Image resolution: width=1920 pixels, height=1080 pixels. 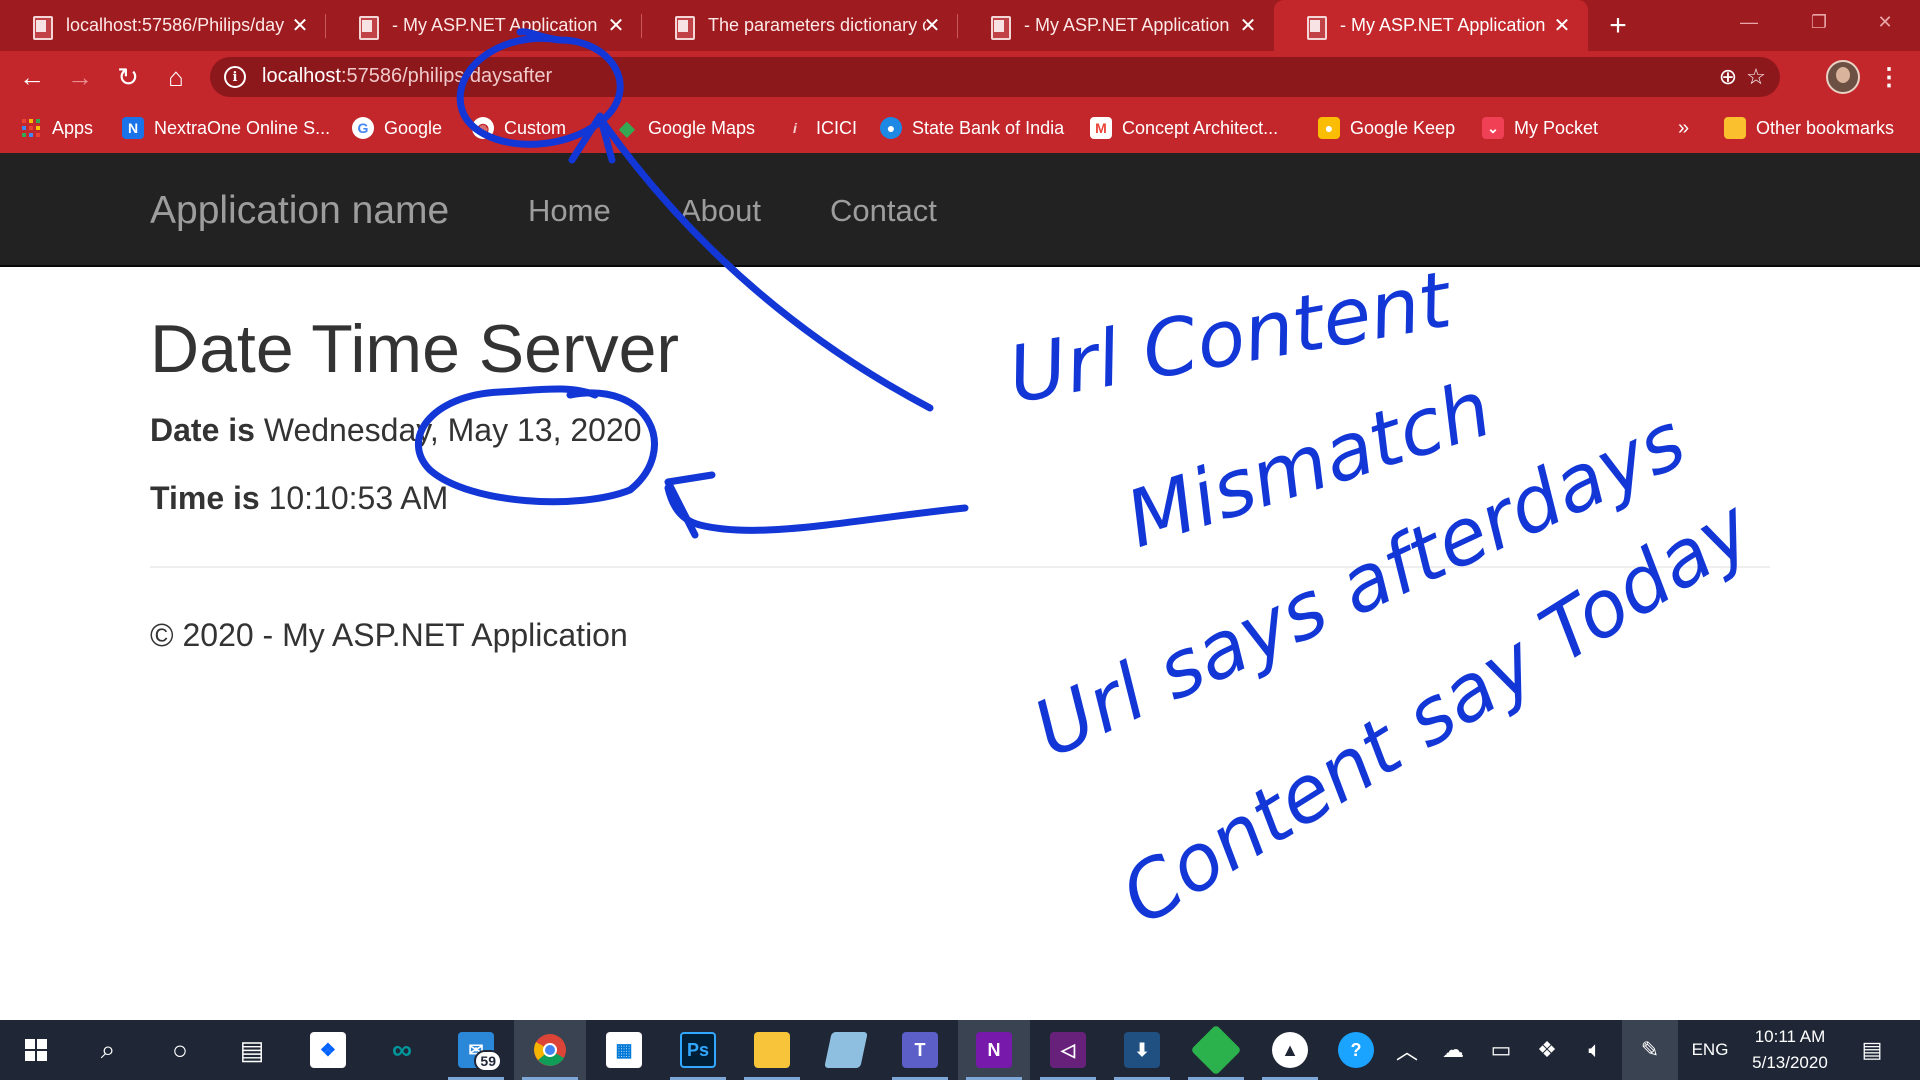 I want to click on sourcetree-app-icon: ⬇, so click(x=1142, y=1050).